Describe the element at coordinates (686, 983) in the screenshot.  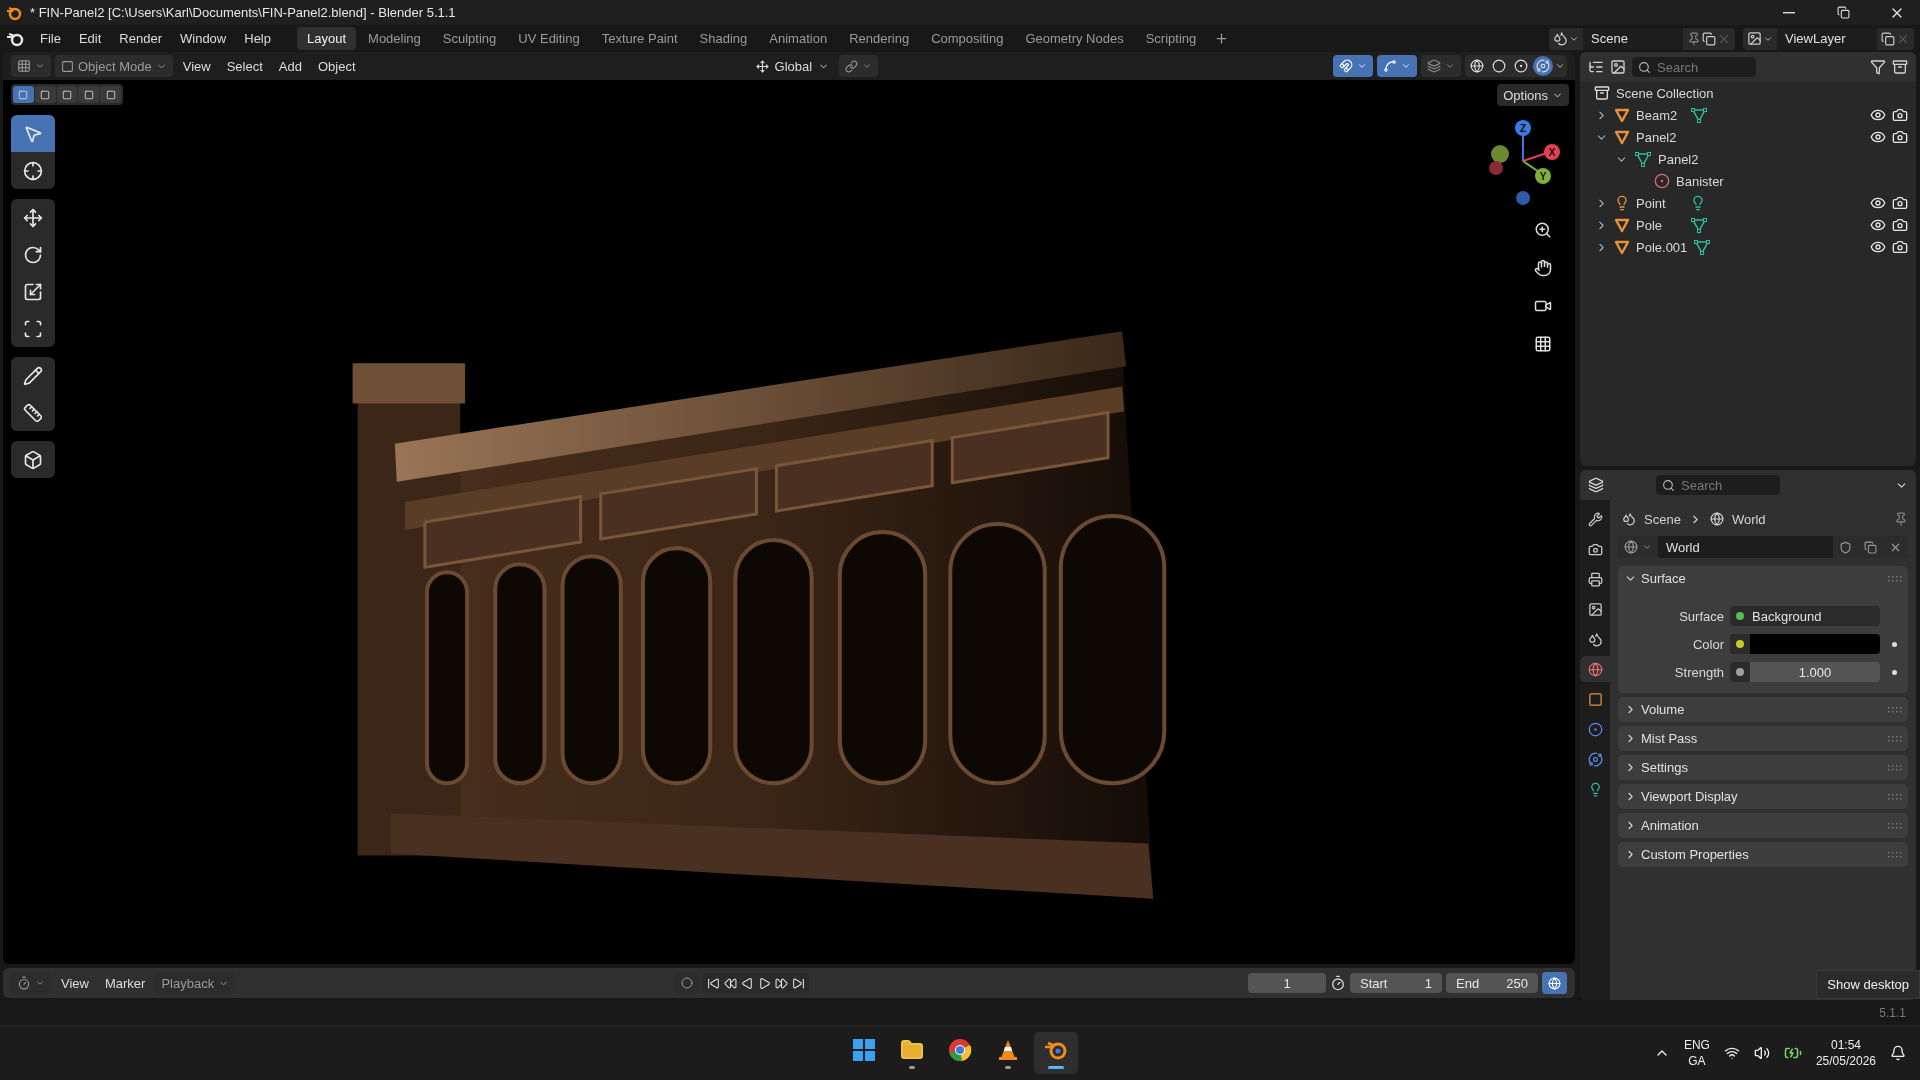
I see `record-button` at that location.